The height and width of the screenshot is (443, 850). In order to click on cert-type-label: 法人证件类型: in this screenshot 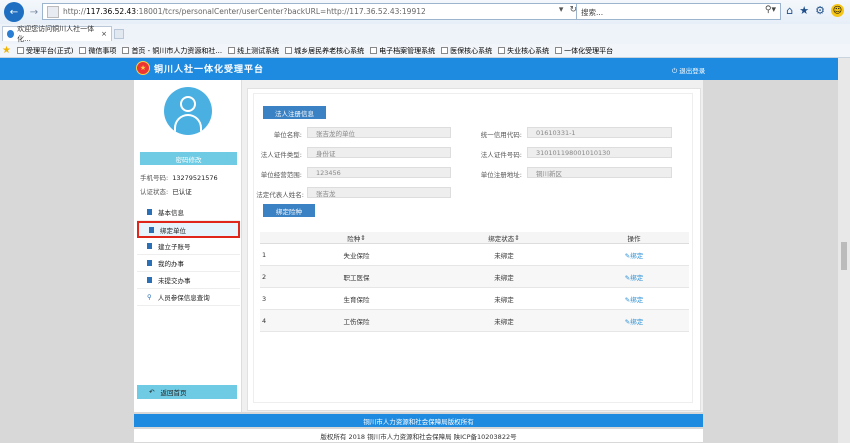, I will do `click(281, 155)`.